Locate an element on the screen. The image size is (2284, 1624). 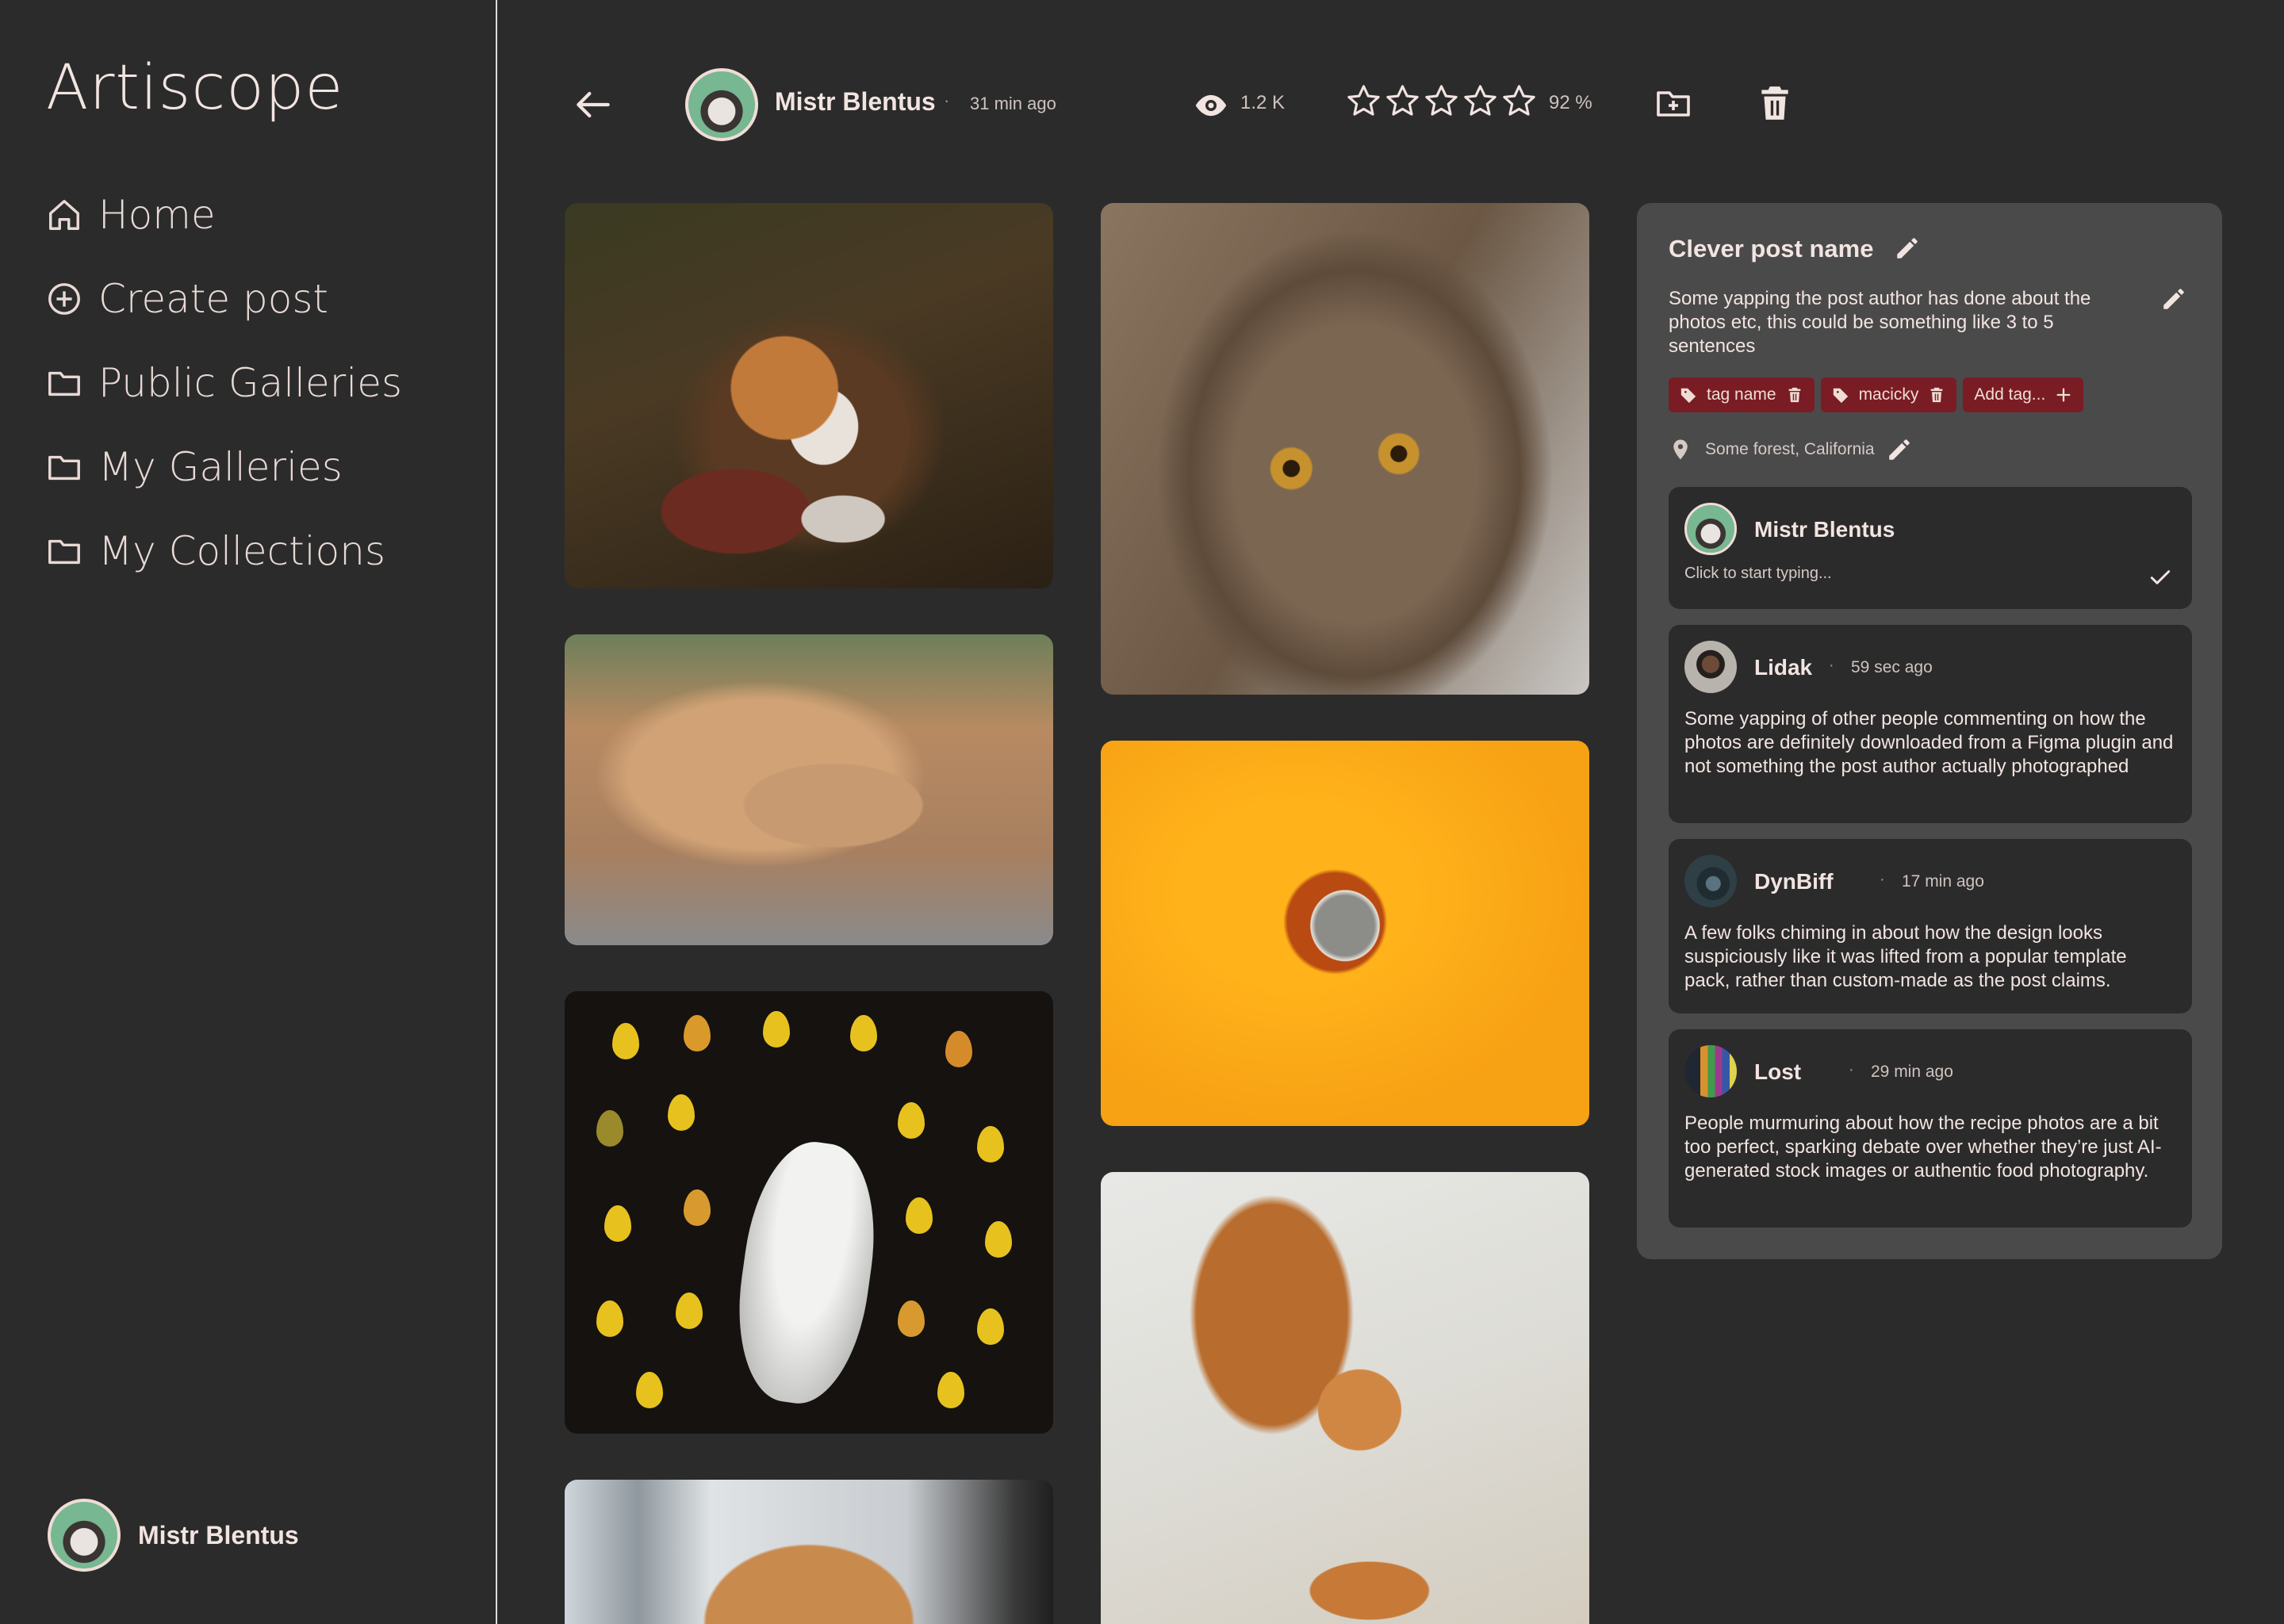
plus-icon is located at coordinates (2063, 395).